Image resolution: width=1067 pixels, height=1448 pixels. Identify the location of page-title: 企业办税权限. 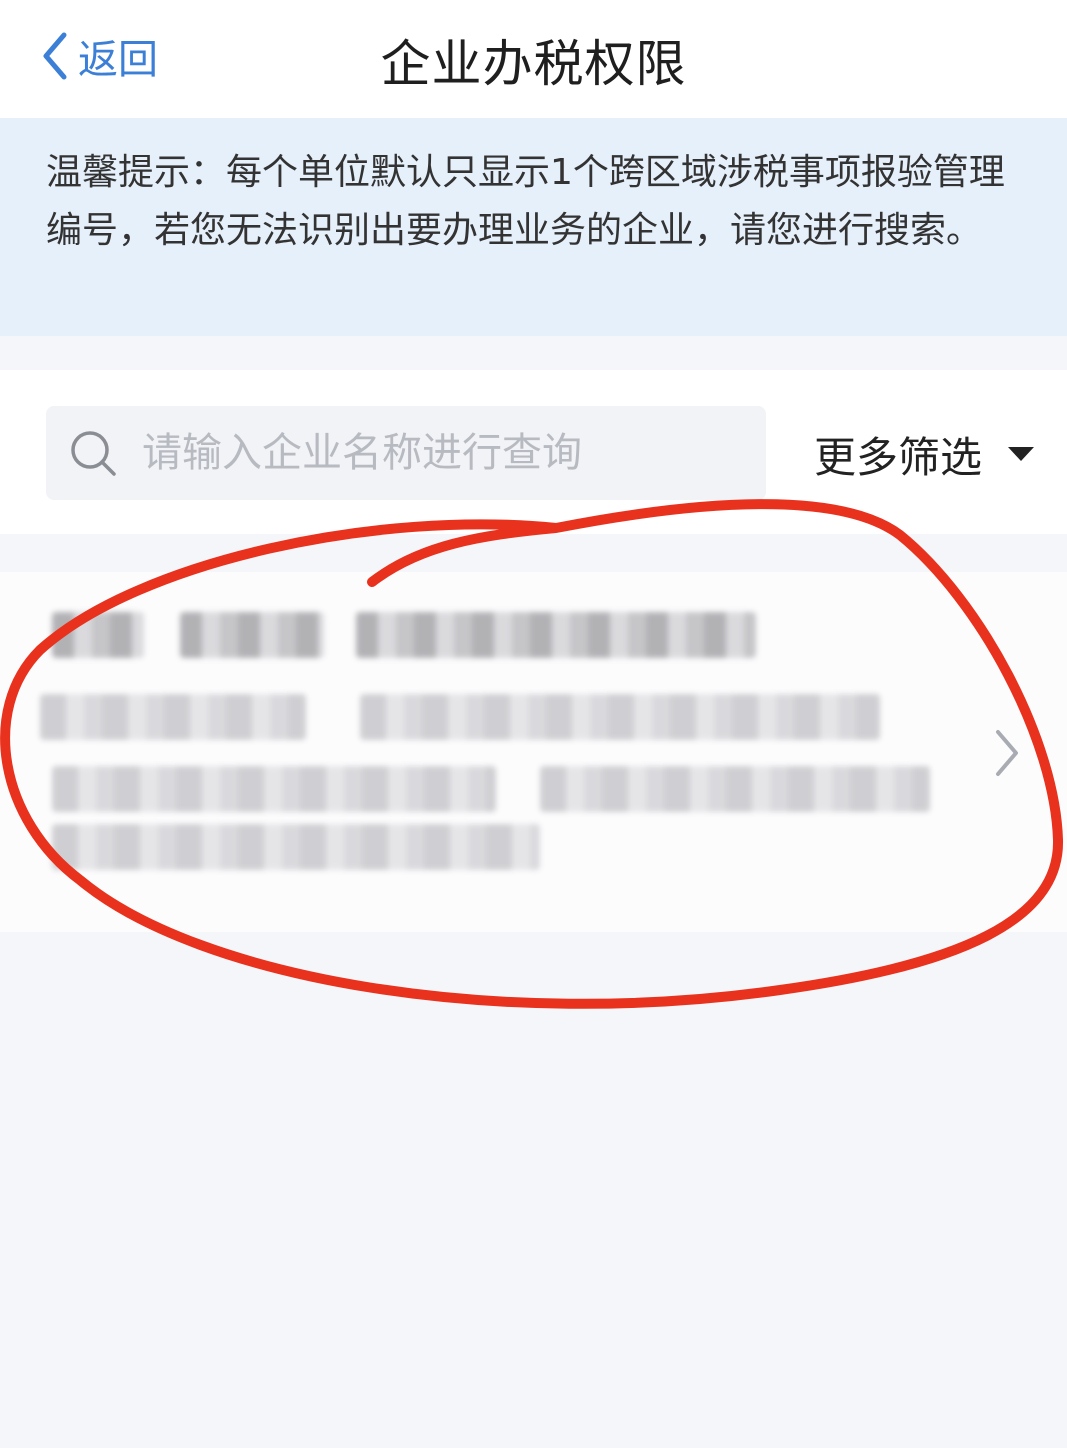
(533, 64).